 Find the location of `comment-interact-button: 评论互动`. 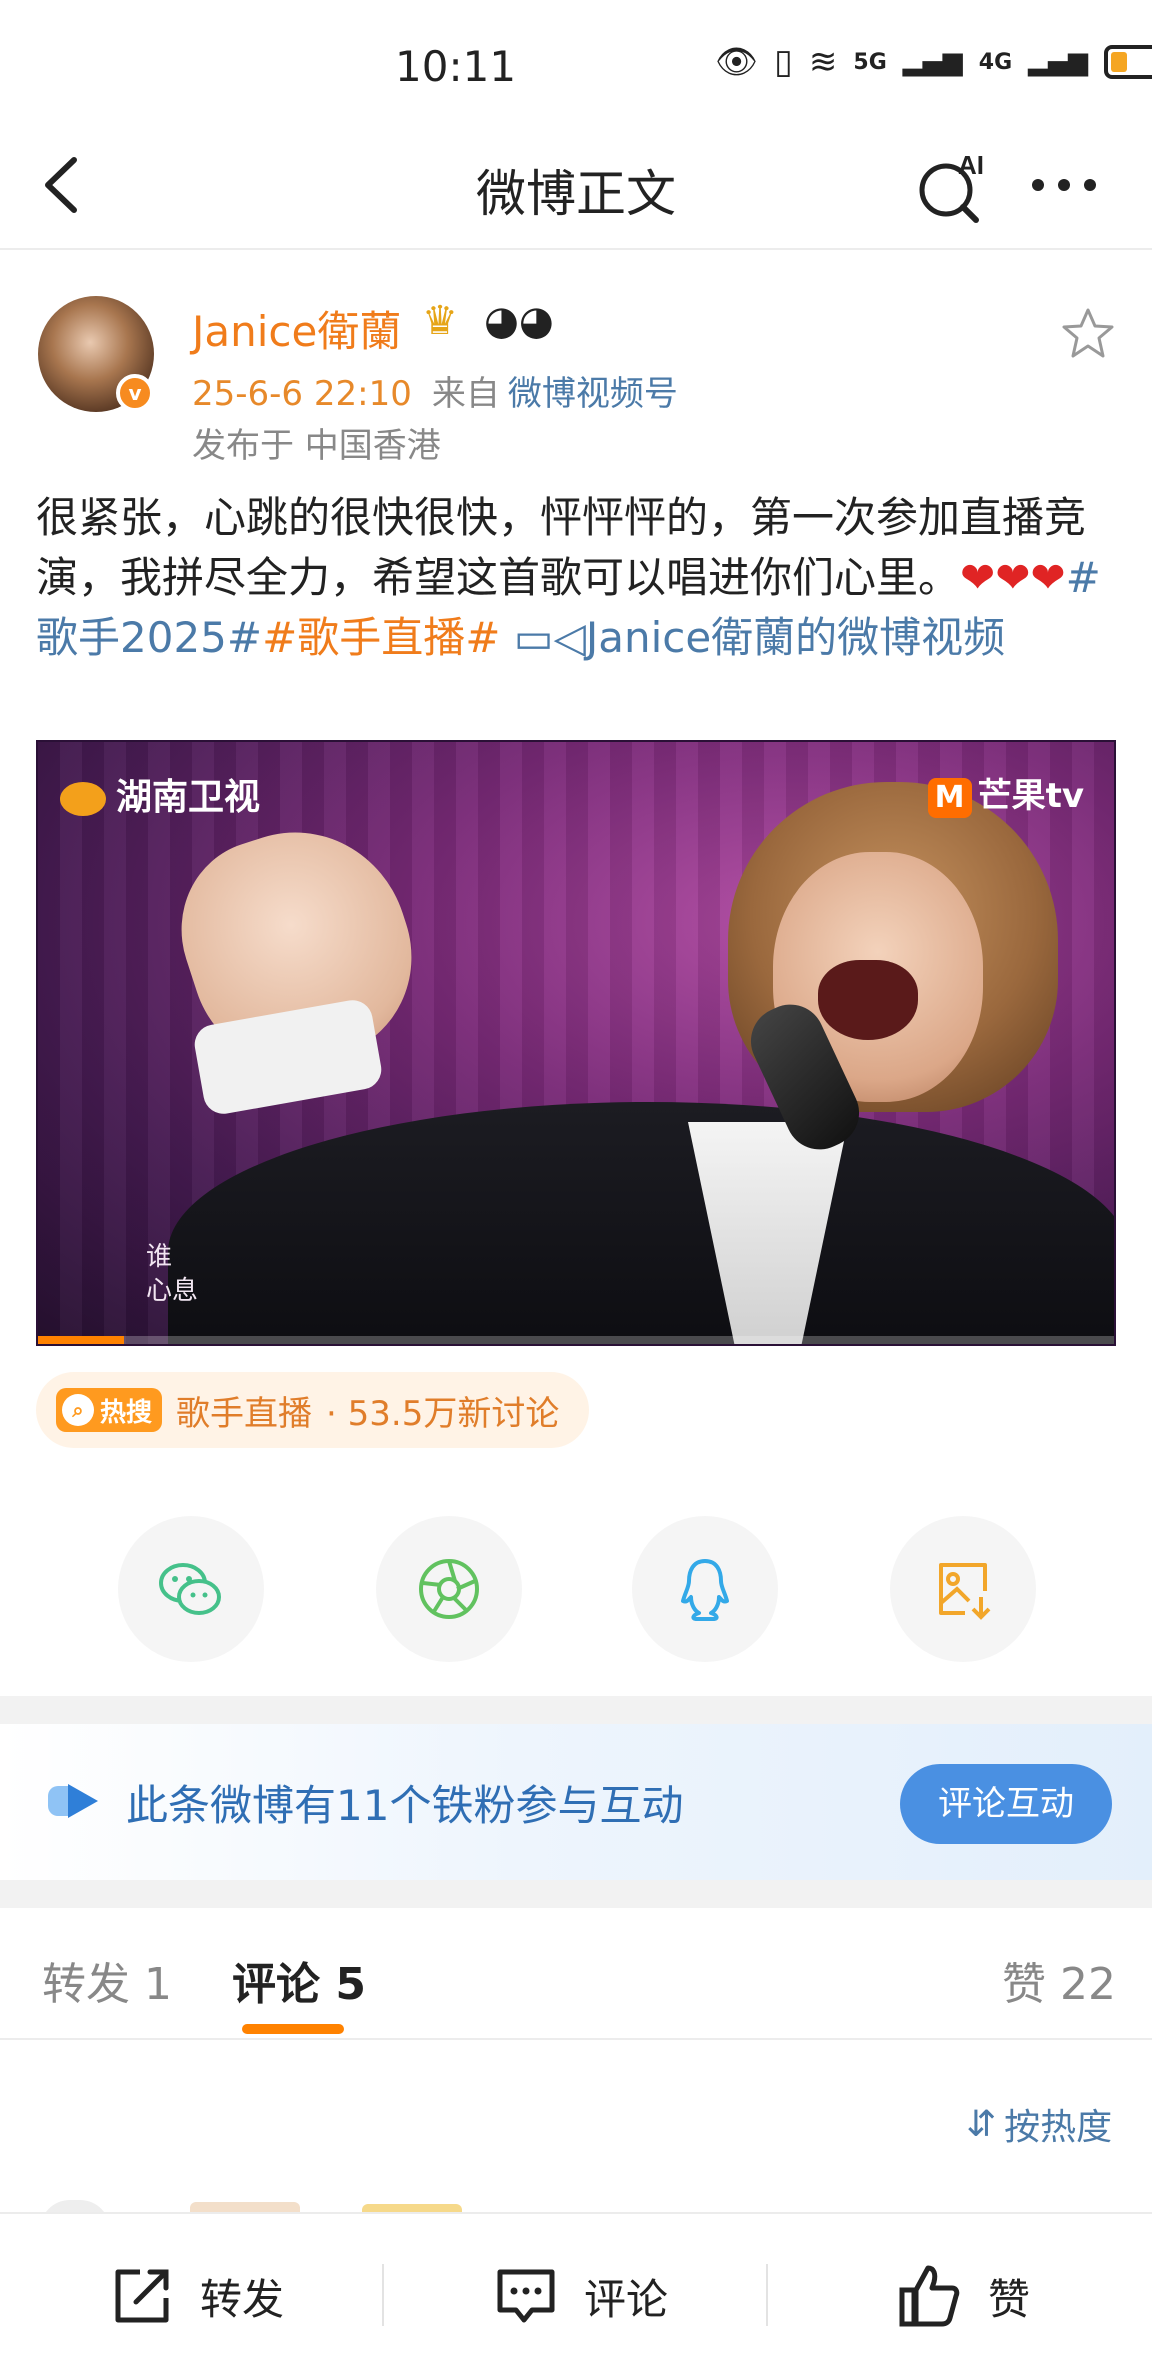

comment-interact-button: 评论互动 is located at coordinates (1006, 1804).